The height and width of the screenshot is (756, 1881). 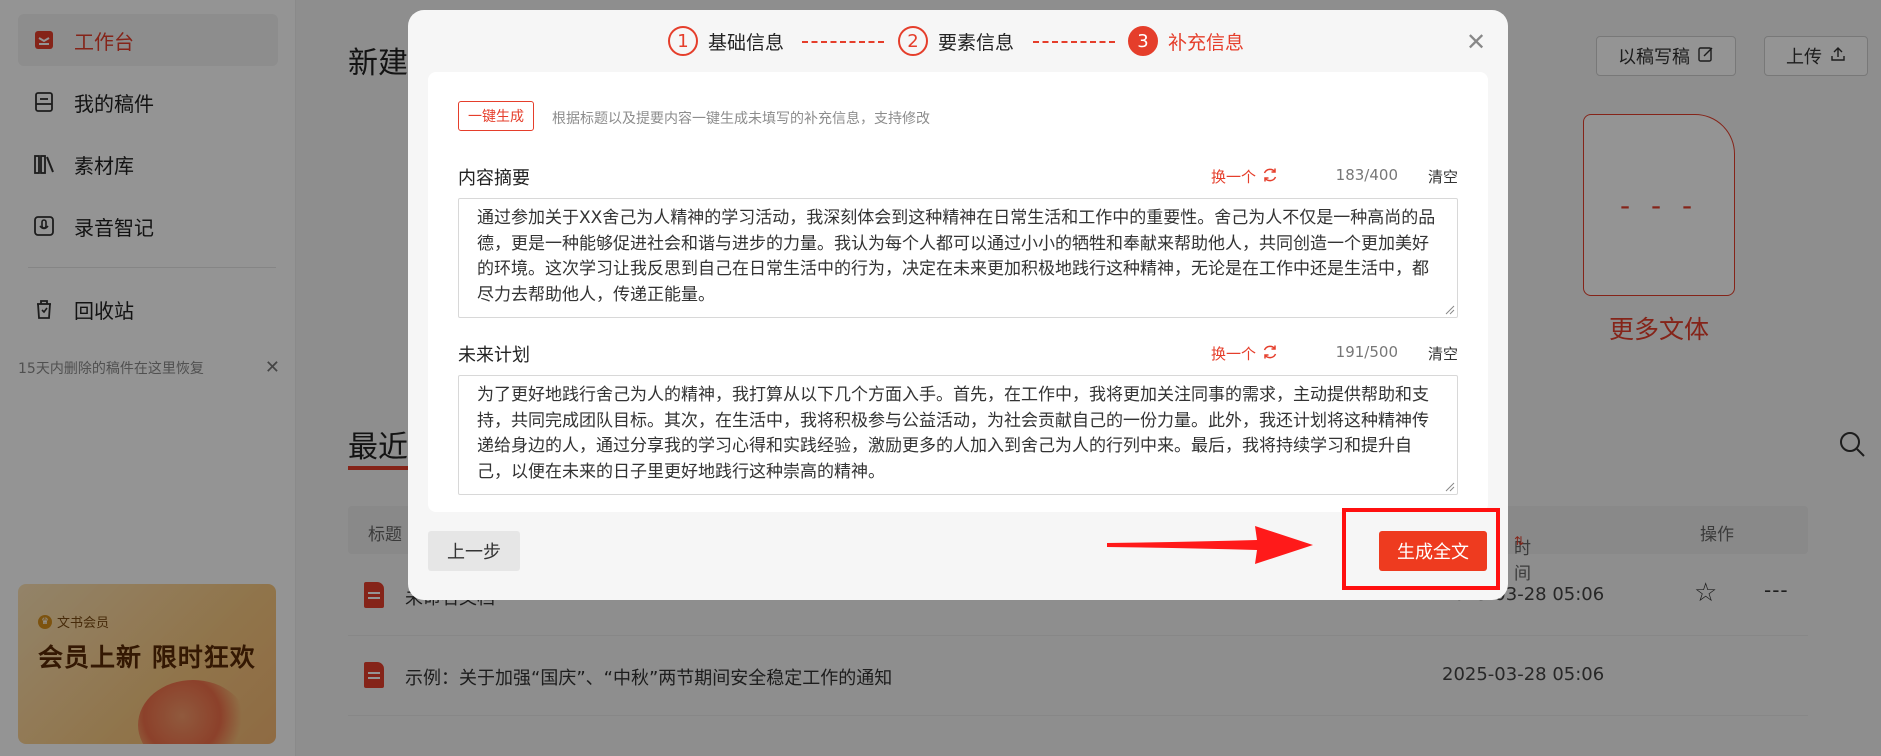 I want to click on step-indicator: 1 基础信息 2 要素信息 3 补充信息, so click(x=958, y=41).